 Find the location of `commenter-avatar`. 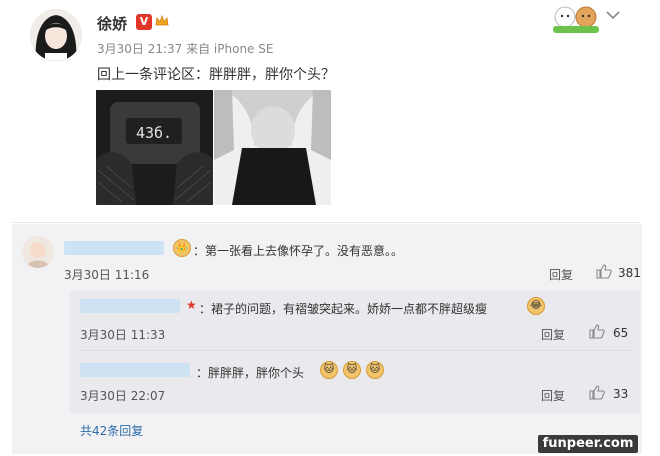

commenter-avatar is located at coordinates (38, 252).